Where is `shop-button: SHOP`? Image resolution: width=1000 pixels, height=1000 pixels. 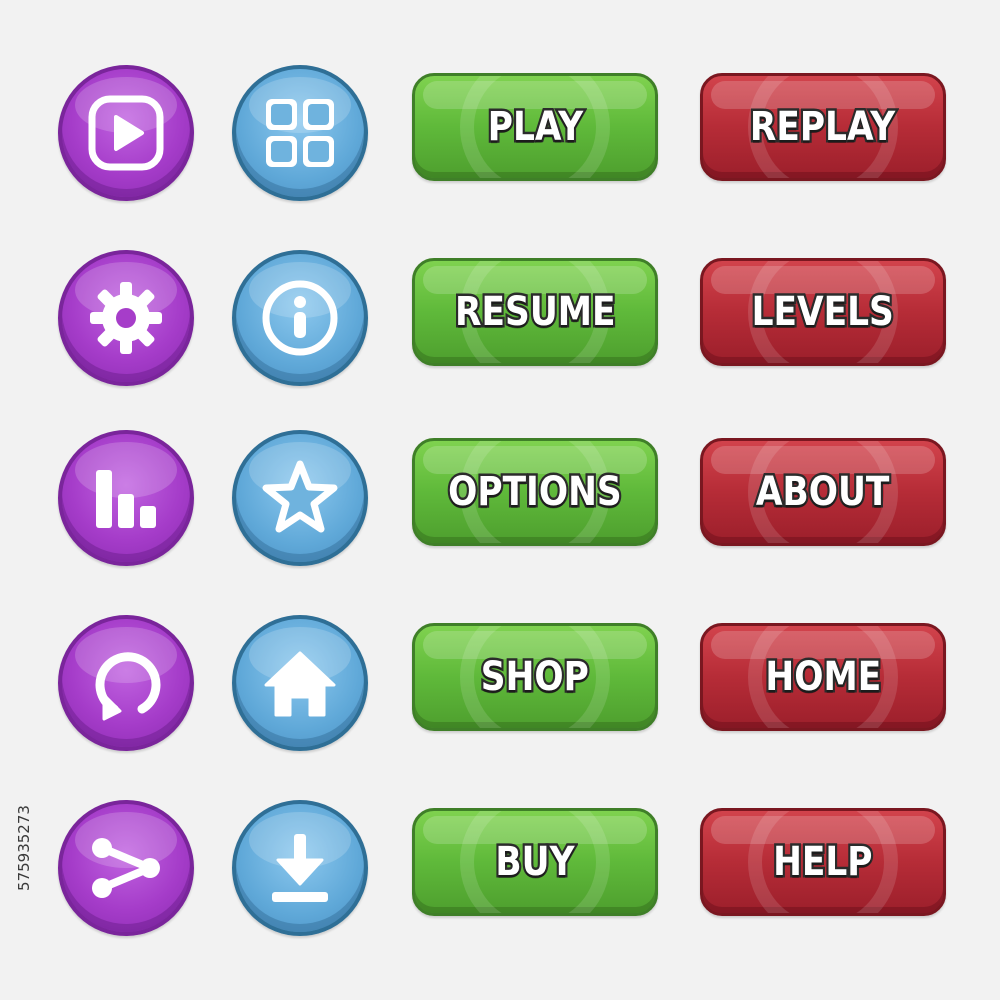 shop-button: SHOP is located at coordinates (535, 677).